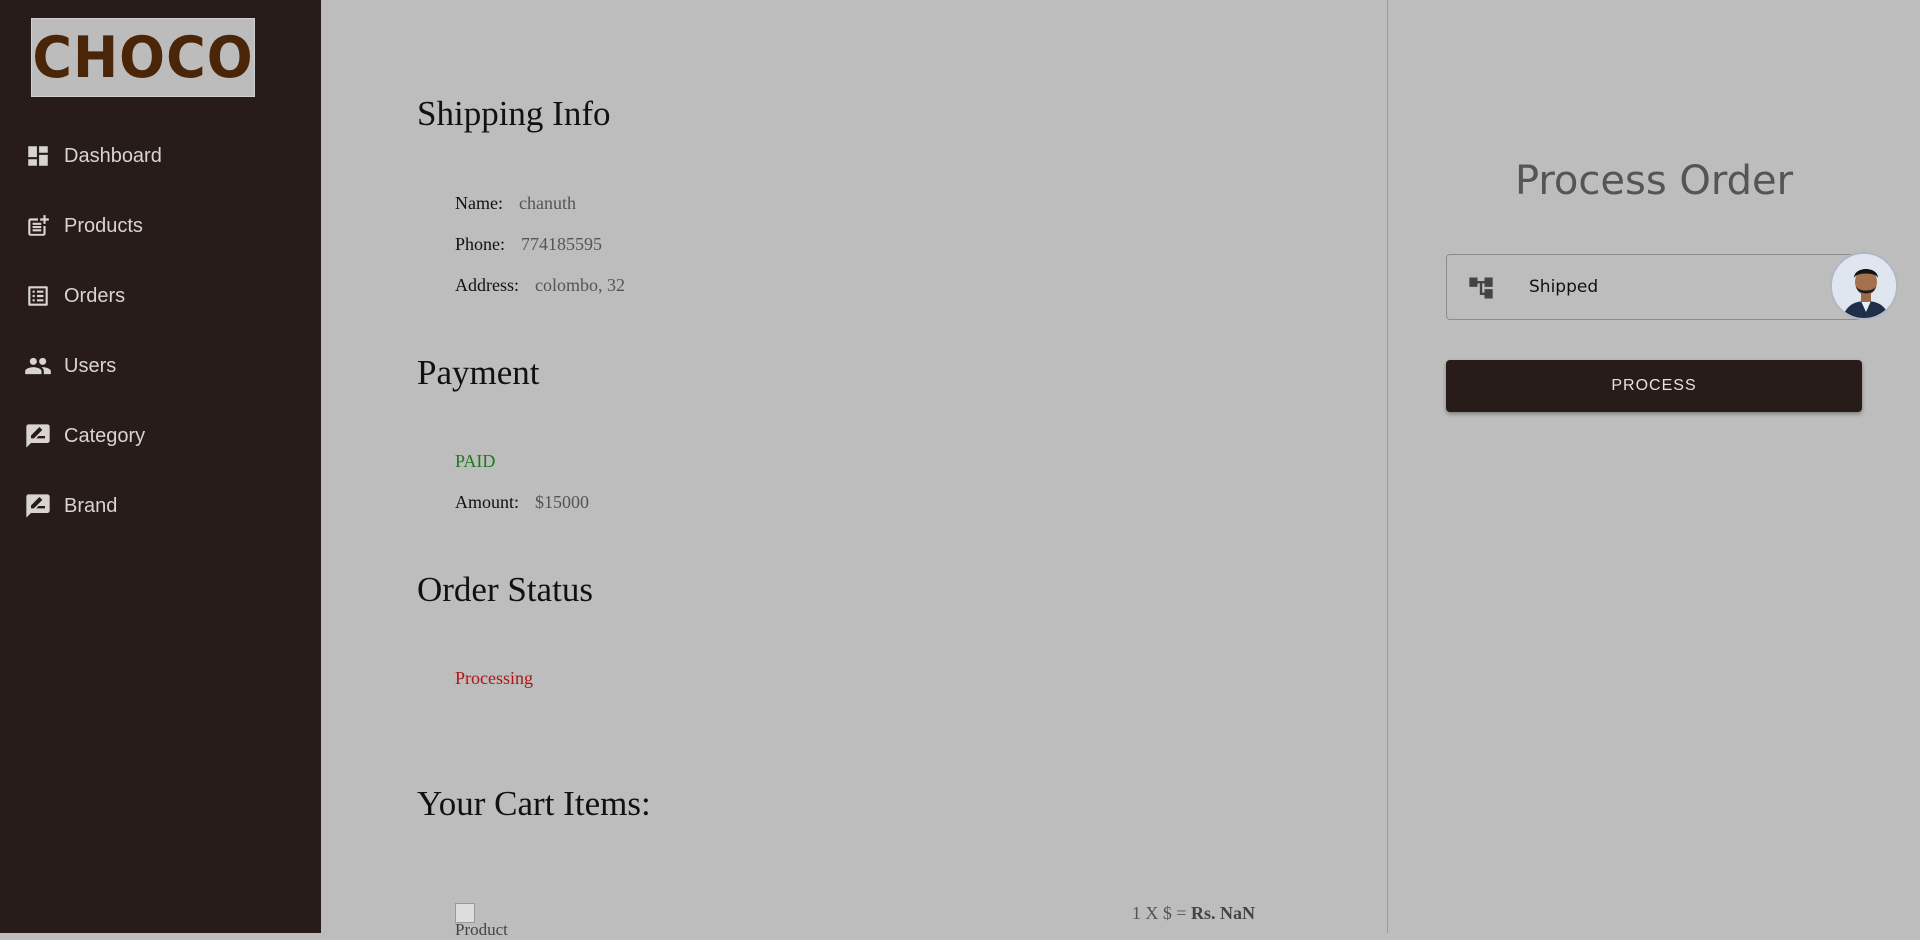 This screenshot has width=1920, height=940. I want to click on address-value: colombo, 32, so click(580, 285).